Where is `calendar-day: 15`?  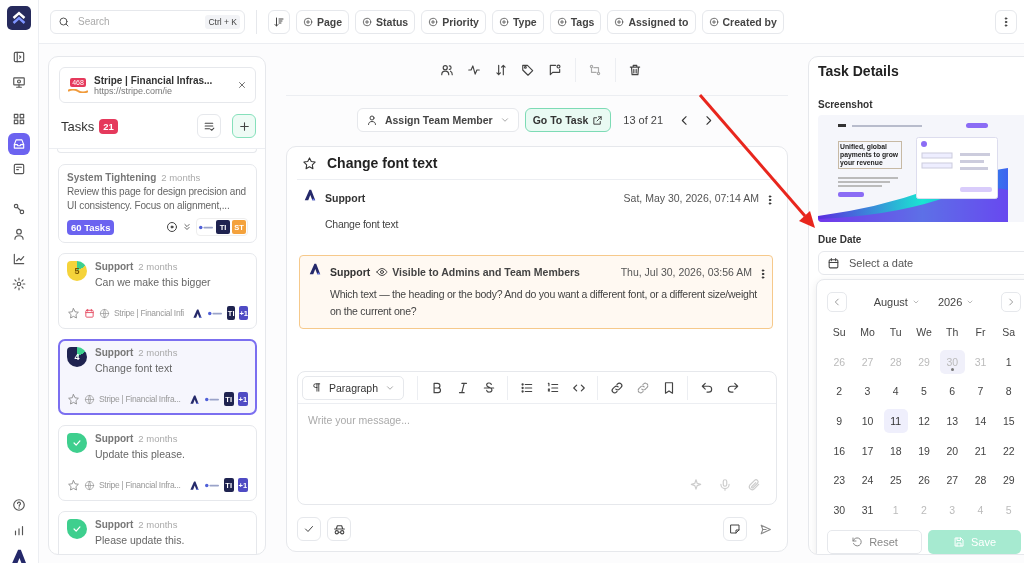 calendar-day: 15 is located at coordinates (1008, 421).